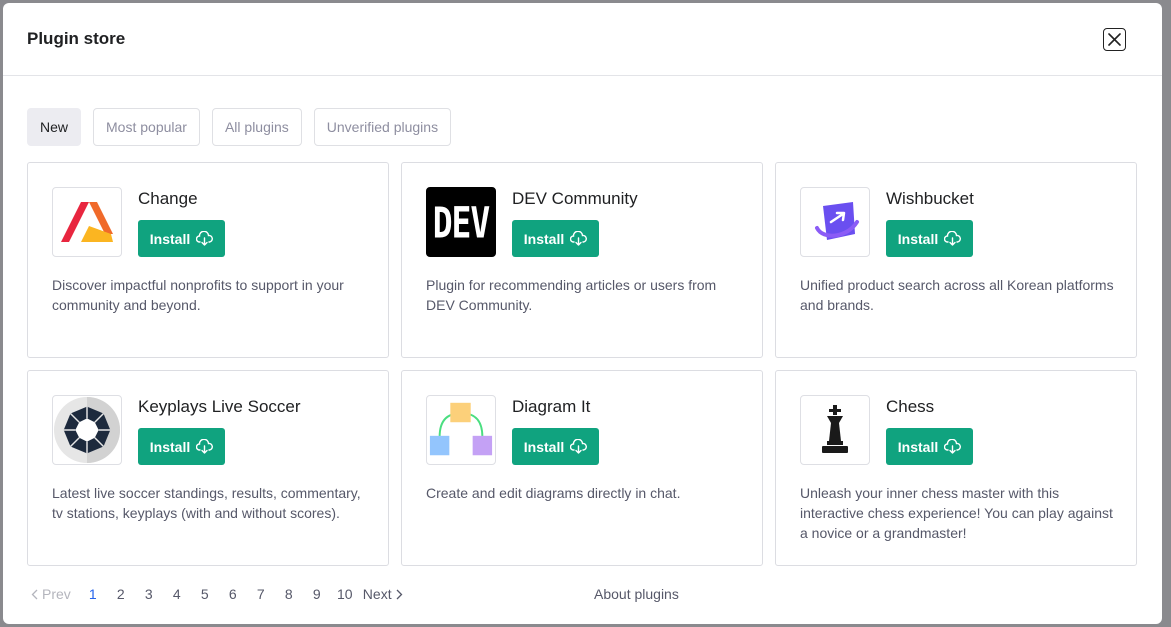 The width and height of the screenshot is (1171, 627). Describe the element at coordinates (551, 406) in the screenshot. I see `plugin-name: Diagram It` at that location.